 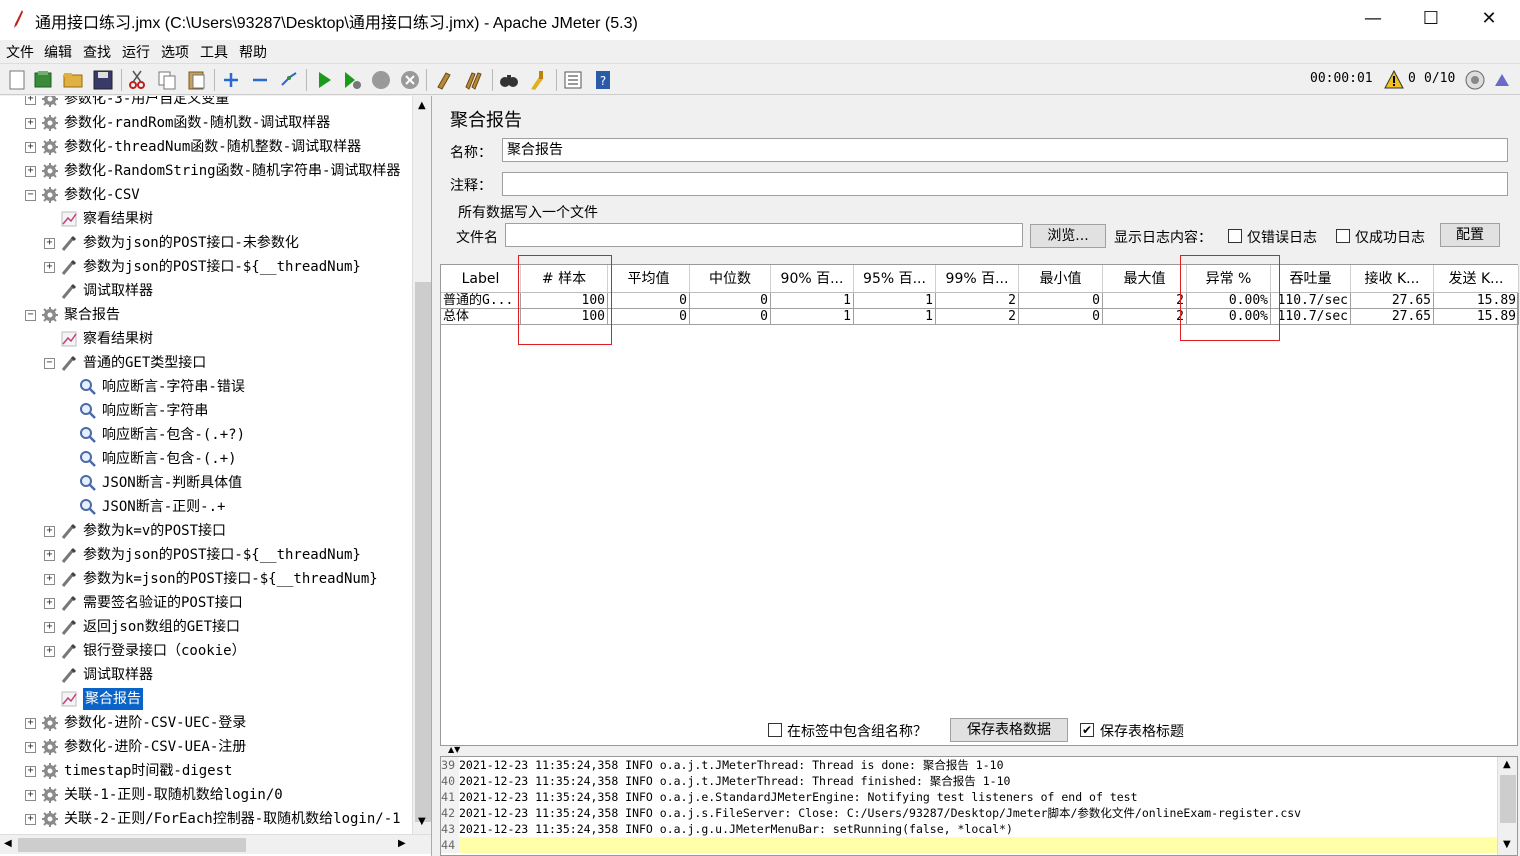 What do you see at coordinates (444, 80) in the screenshot?
I see `clear-icon` at bounding box center [444, 80].